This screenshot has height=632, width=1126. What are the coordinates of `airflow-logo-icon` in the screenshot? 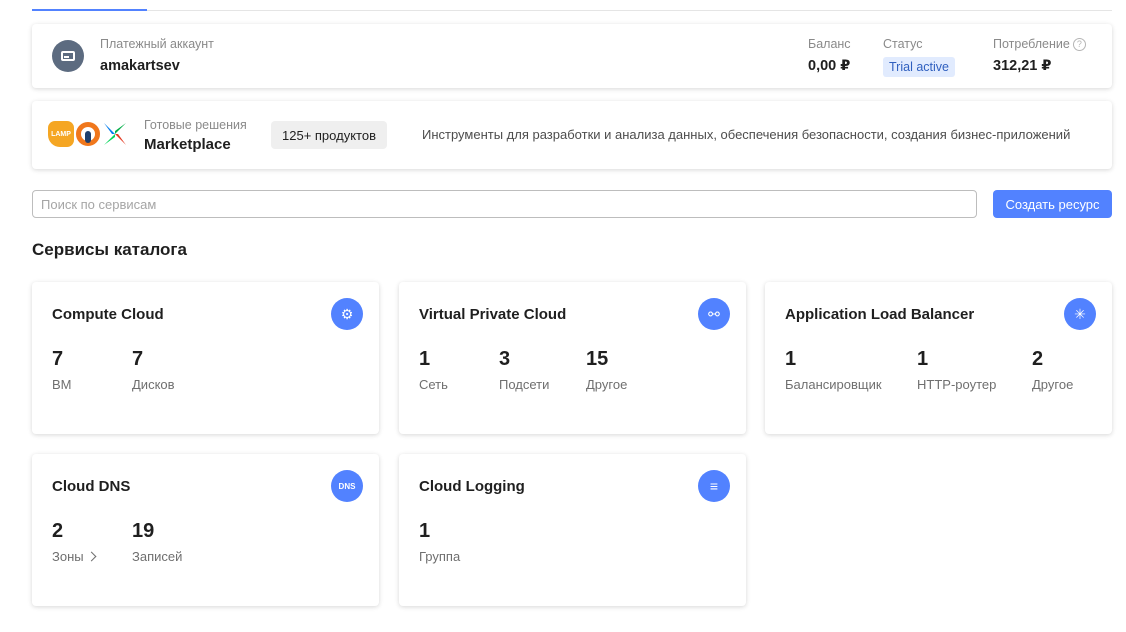 It's located at (115, 134).